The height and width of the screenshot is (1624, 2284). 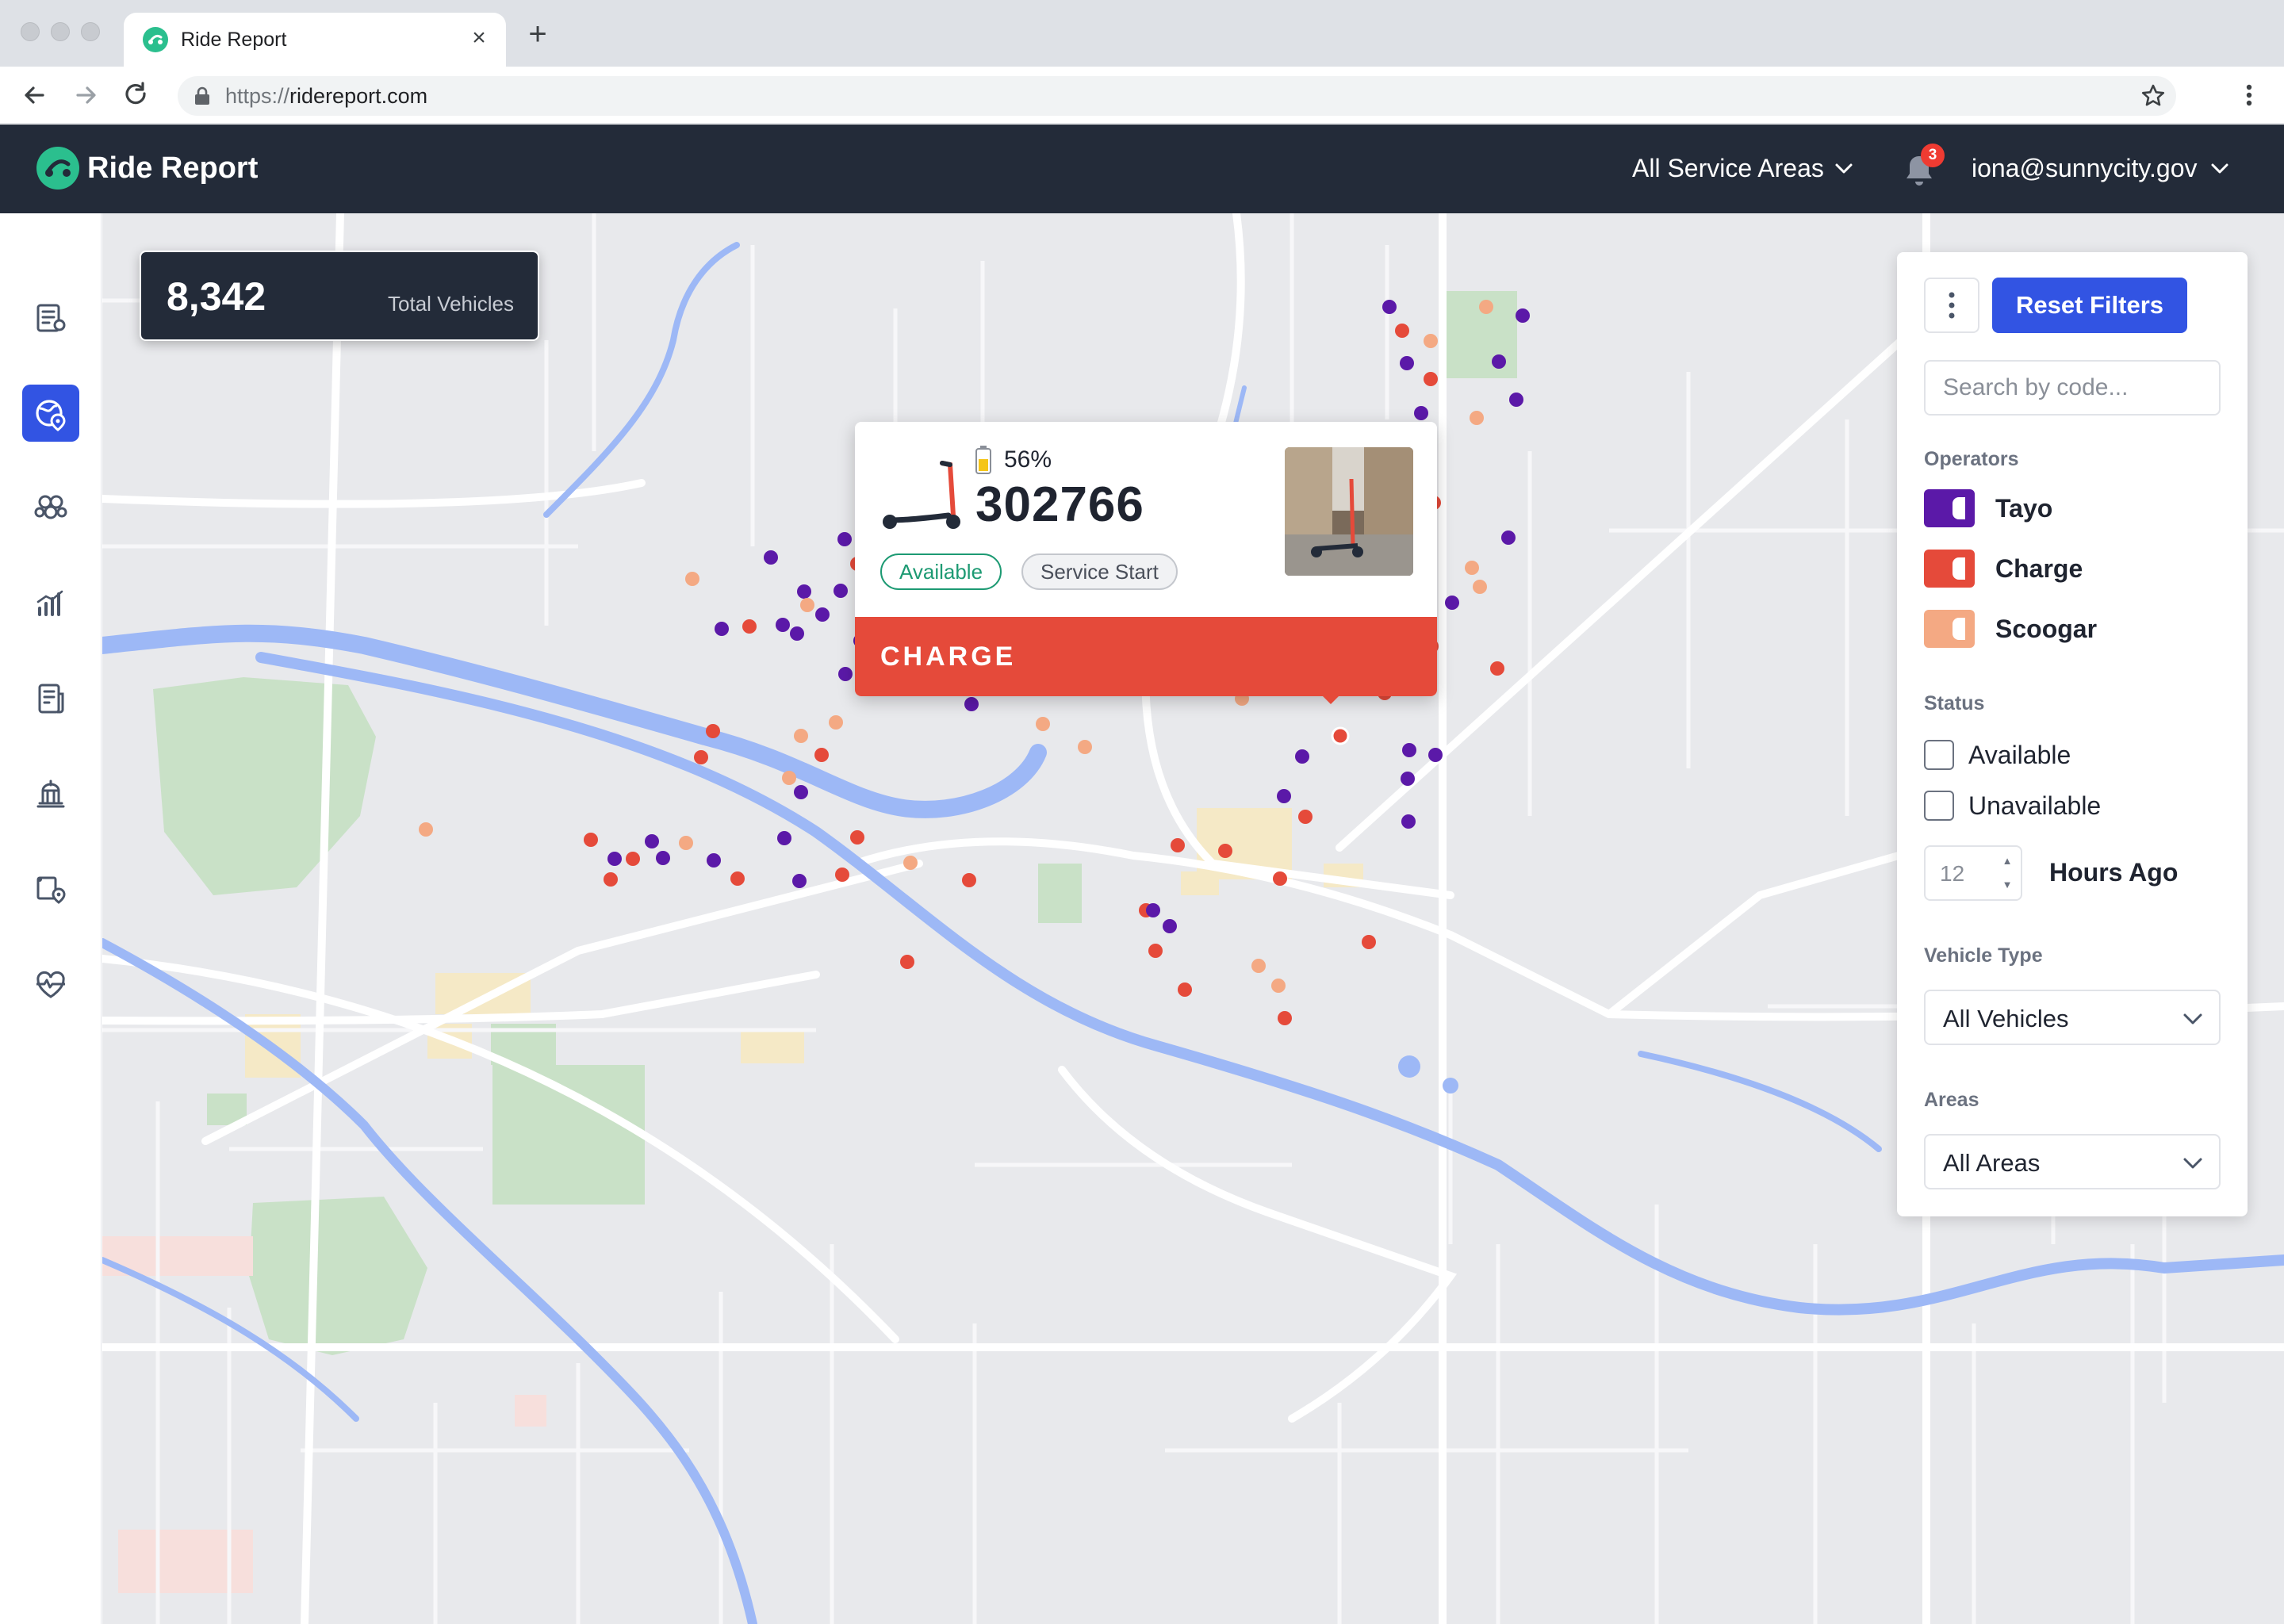 What do you see at coordinates (172, 168) in the screenshot?
I see `brand-name: Ride Report` at bounding box center [172, 168].